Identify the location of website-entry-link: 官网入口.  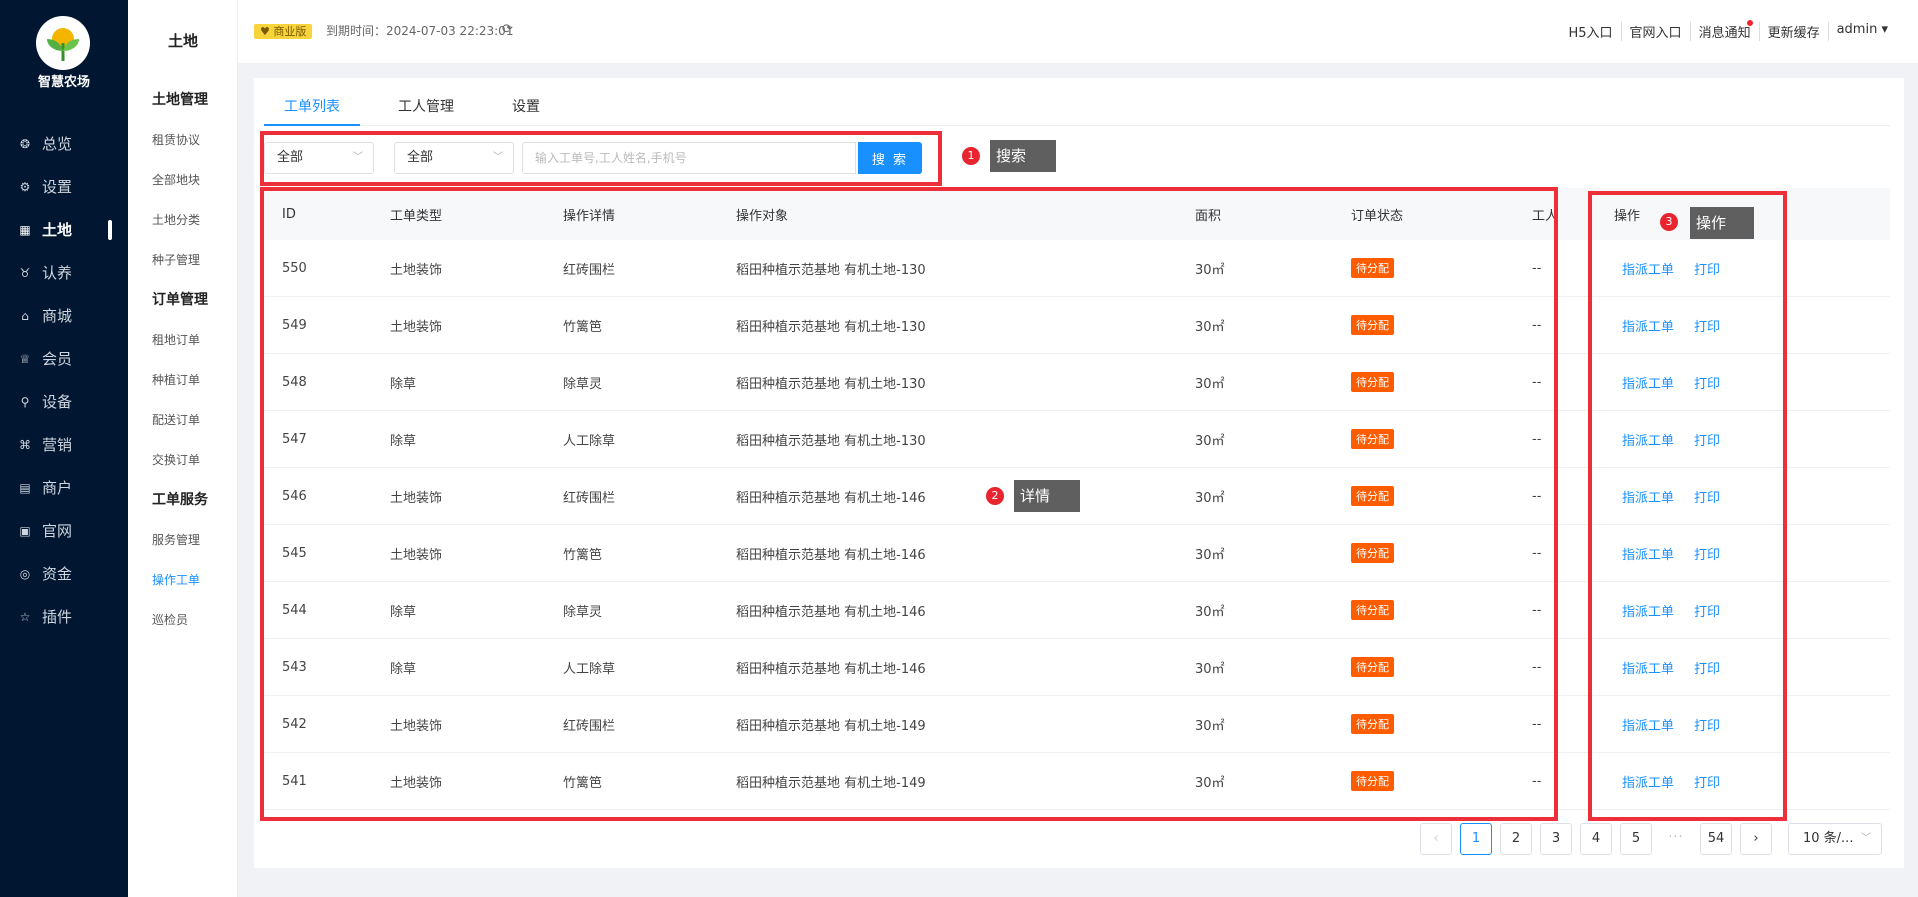
(1655, 31).